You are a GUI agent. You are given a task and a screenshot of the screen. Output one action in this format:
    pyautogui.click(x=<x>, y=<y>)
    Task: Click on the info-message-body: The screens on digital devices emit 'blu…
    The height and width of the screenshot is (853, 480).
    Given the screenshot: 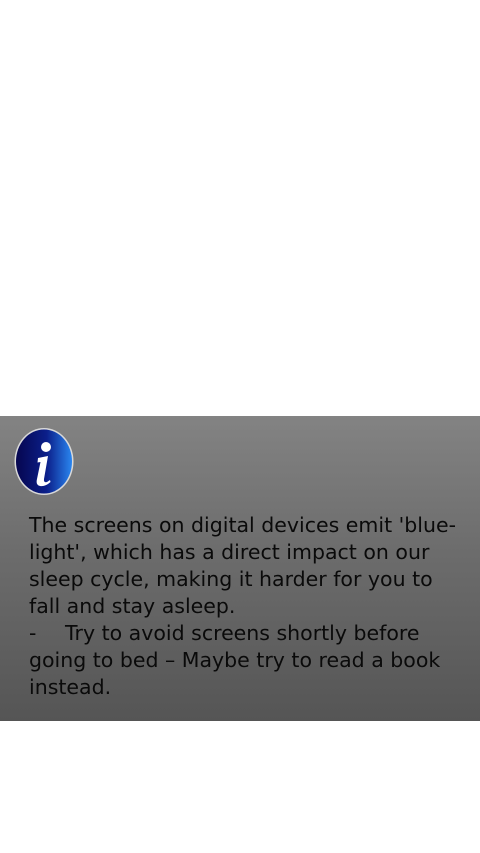 What is the action you would take?
    pyautogui.click(x=242, y=565)
    